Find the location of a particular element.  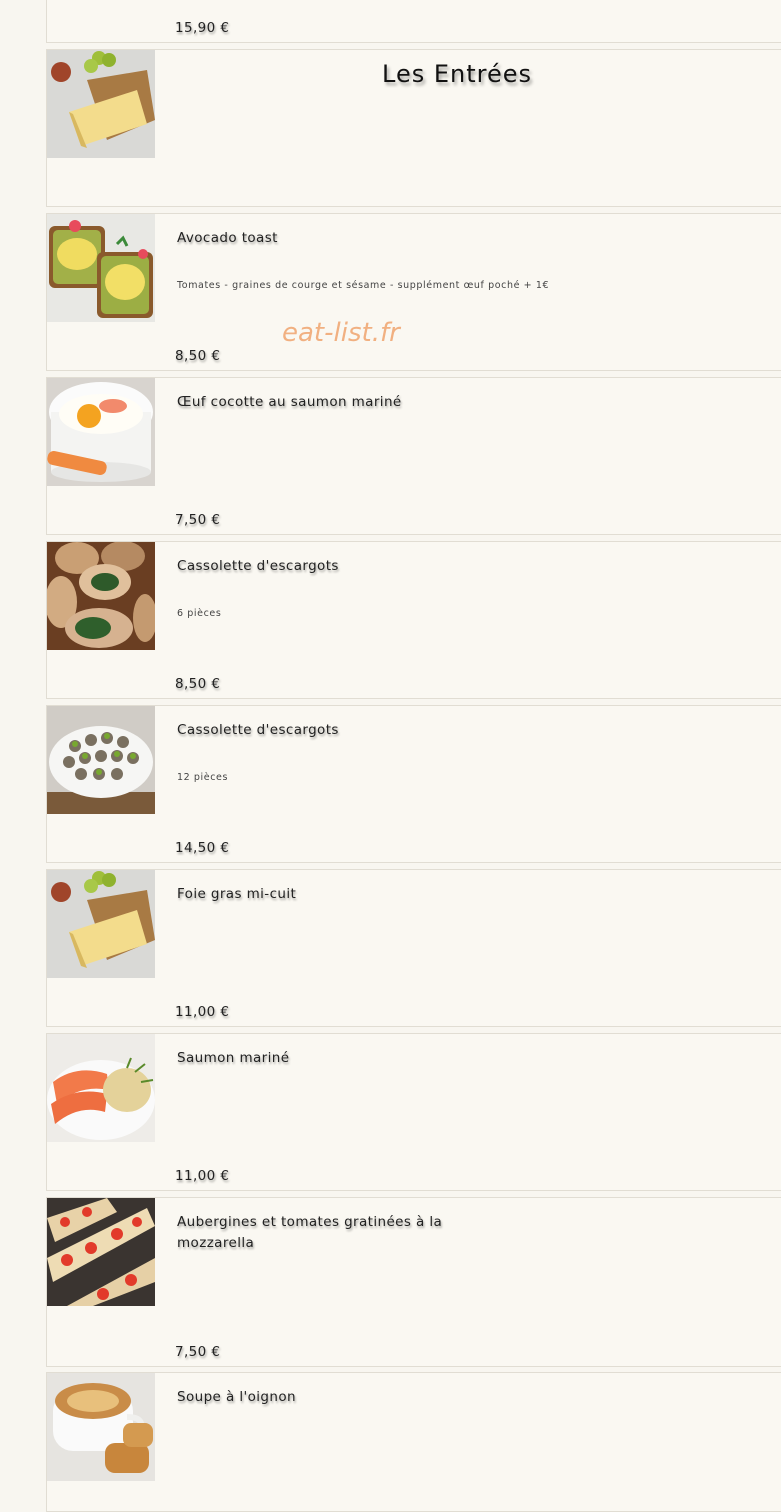

menu-item-price: 14,50 € is located at coordinates (202, 848).